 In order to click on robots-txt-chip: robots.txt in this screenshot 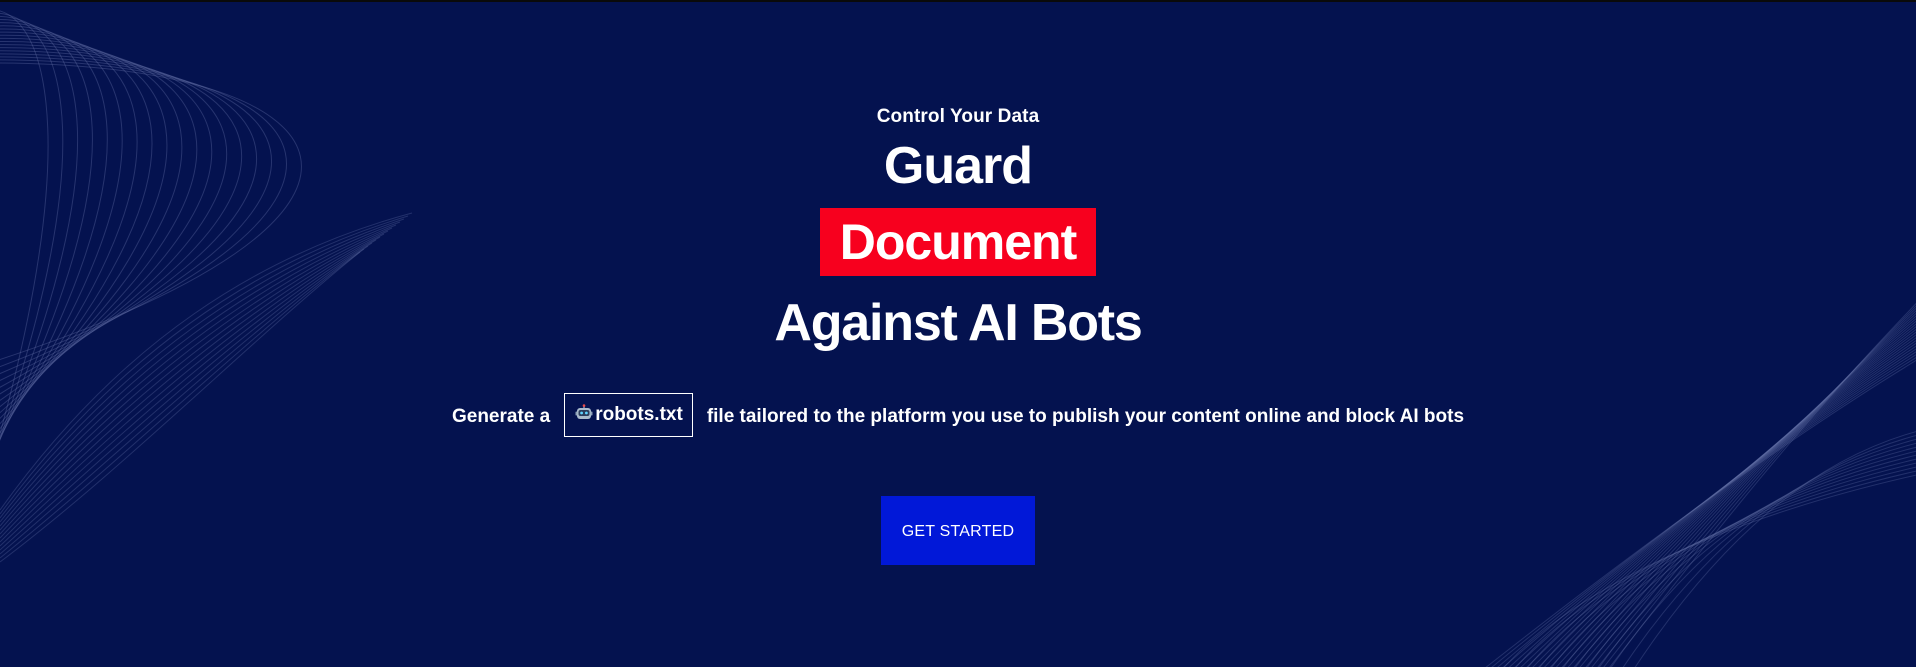, I will do `click(628, 415)`.